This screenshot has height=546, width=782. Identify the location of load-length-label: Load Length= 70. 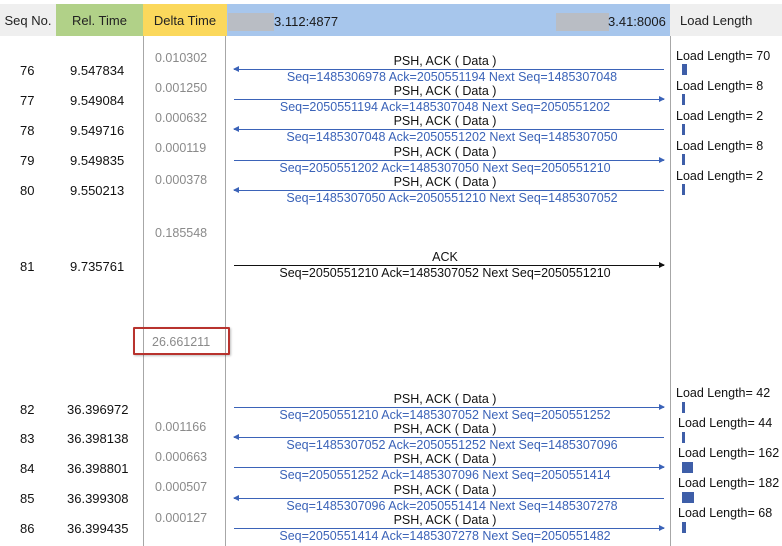
(723, 56).